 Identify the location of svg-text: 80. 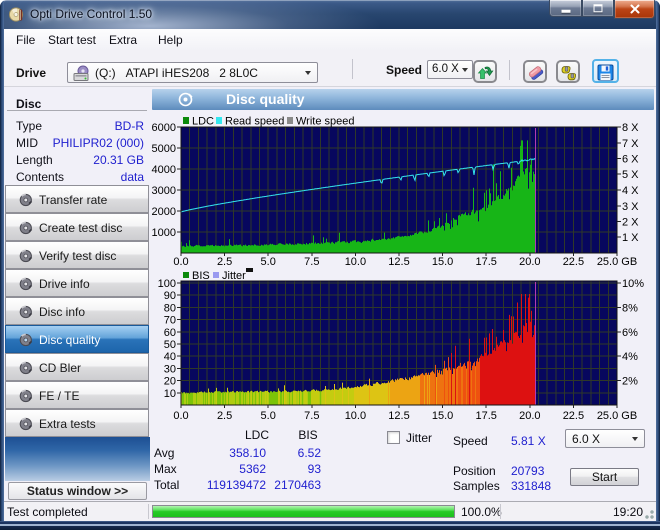
(170, 308).